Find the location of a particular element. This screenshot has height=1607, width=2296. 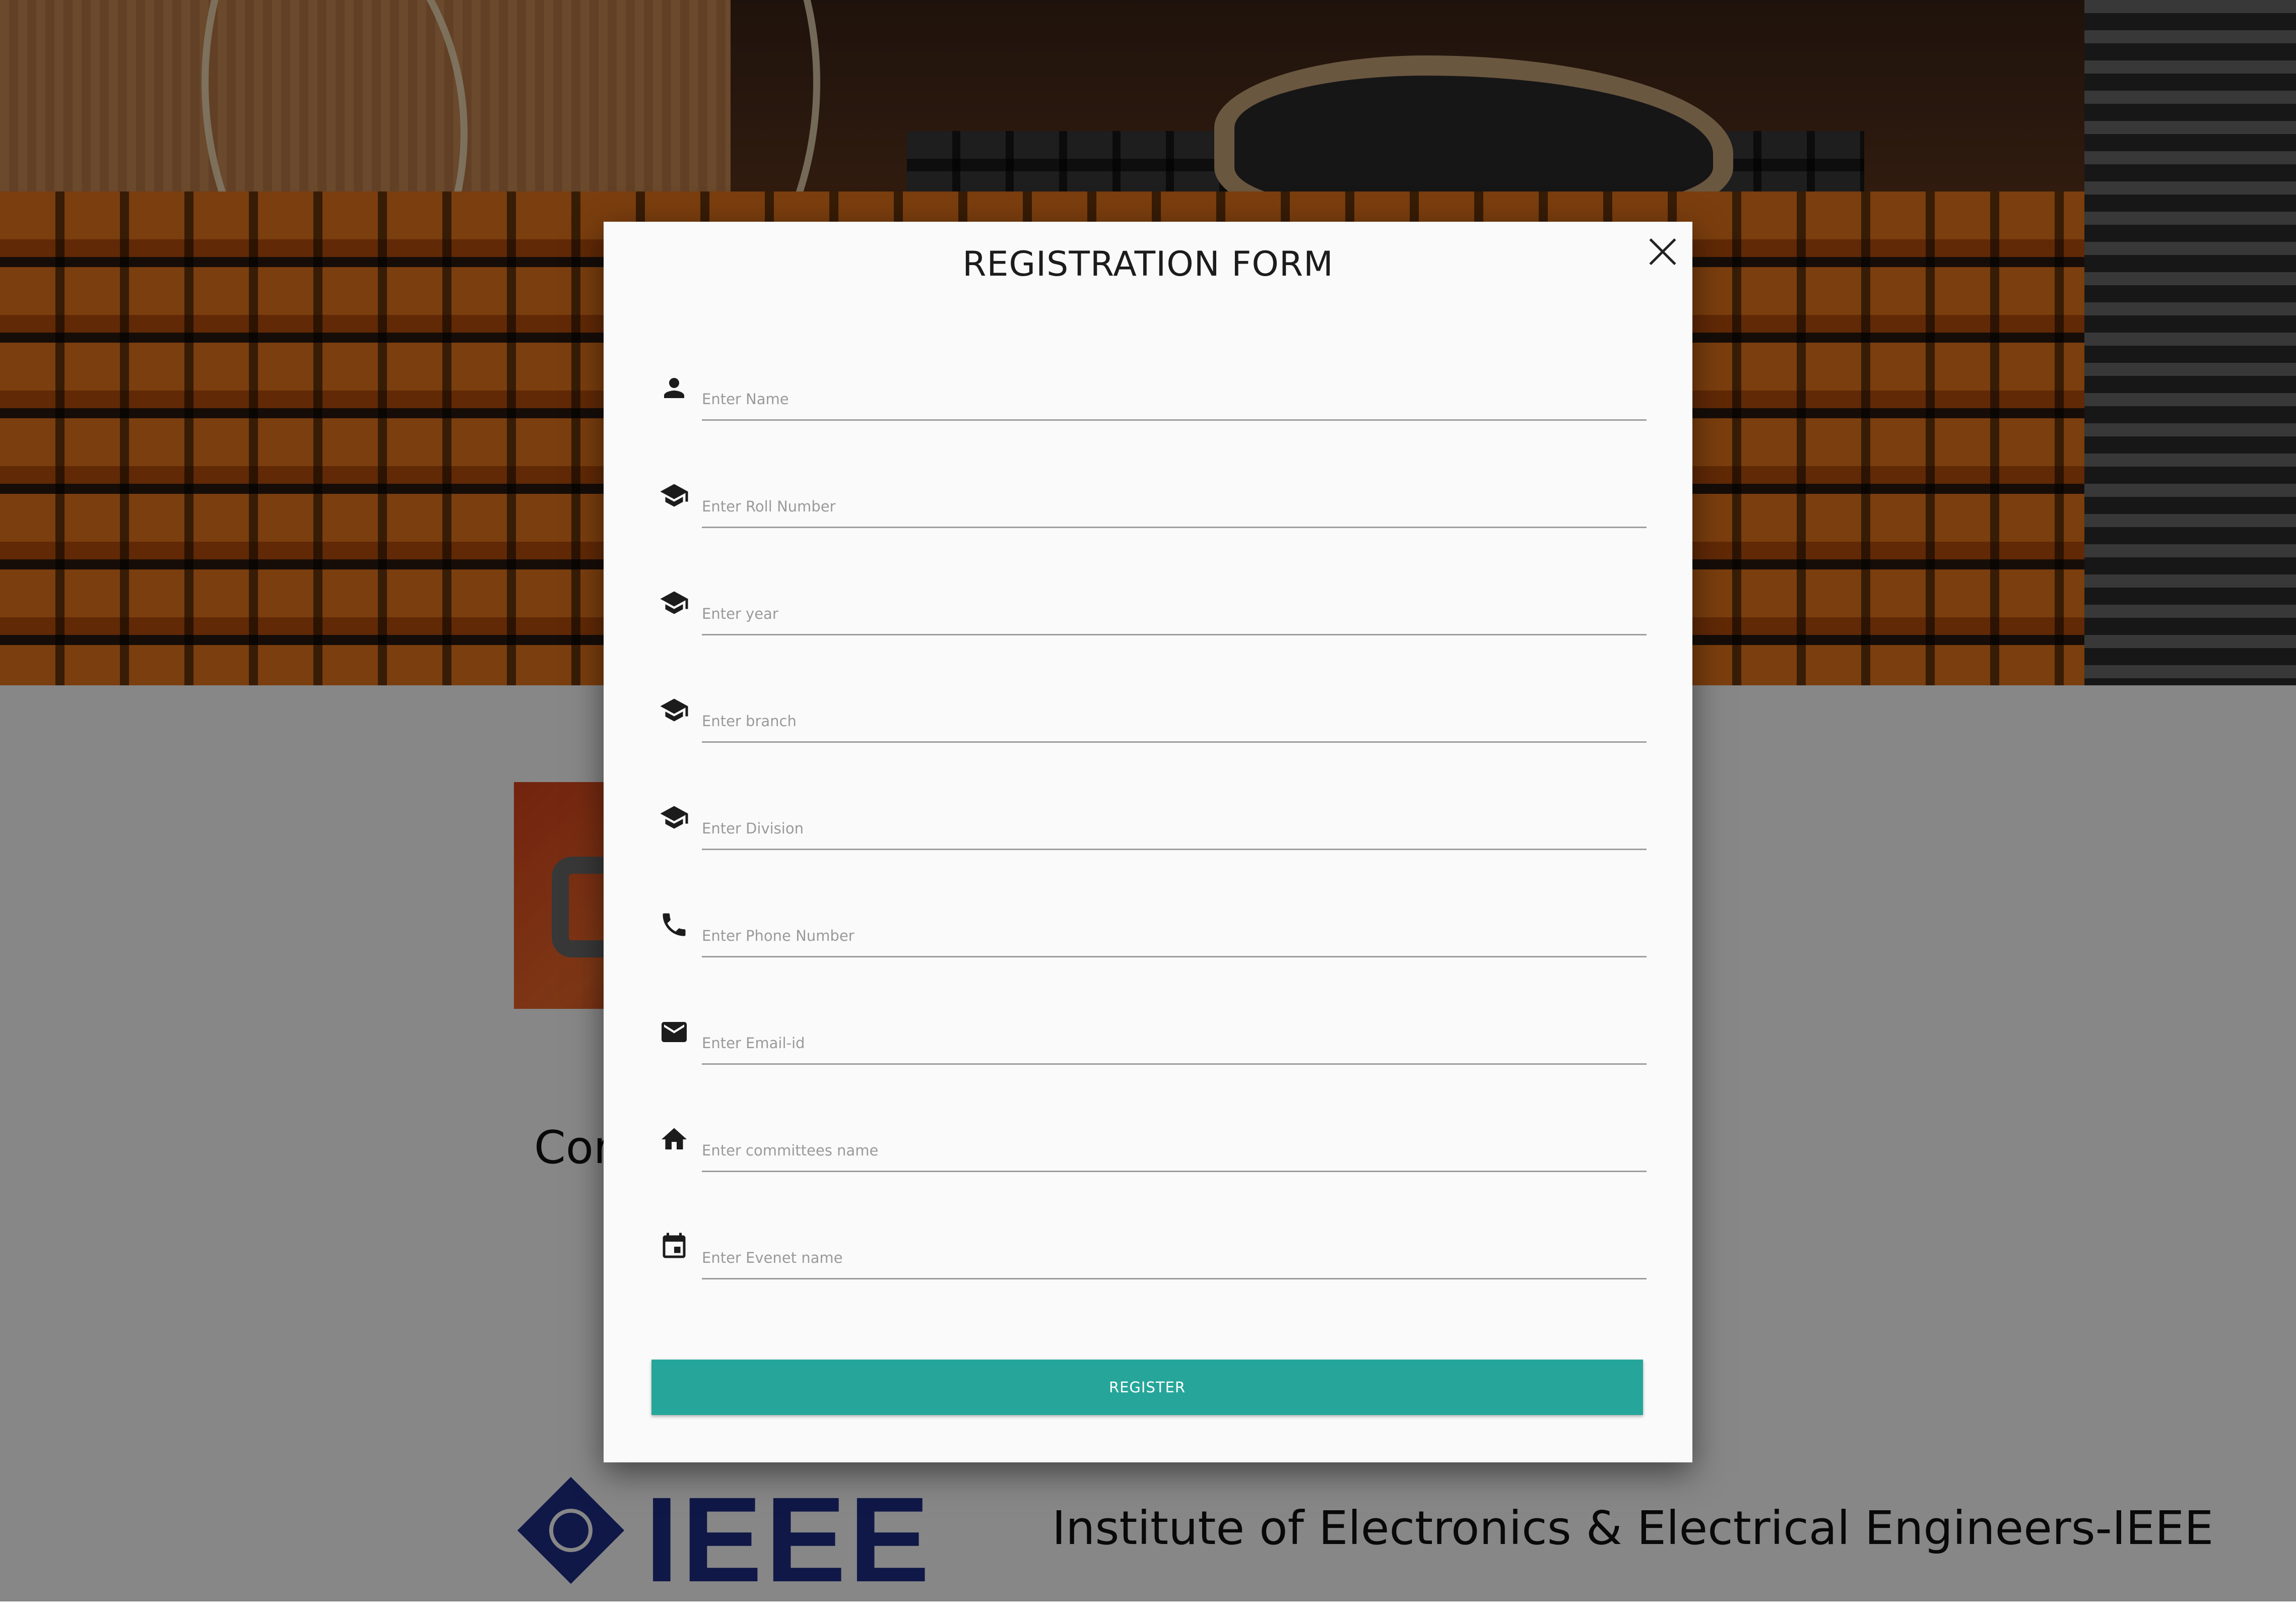

division-input is located at coordinates (1174, 824).